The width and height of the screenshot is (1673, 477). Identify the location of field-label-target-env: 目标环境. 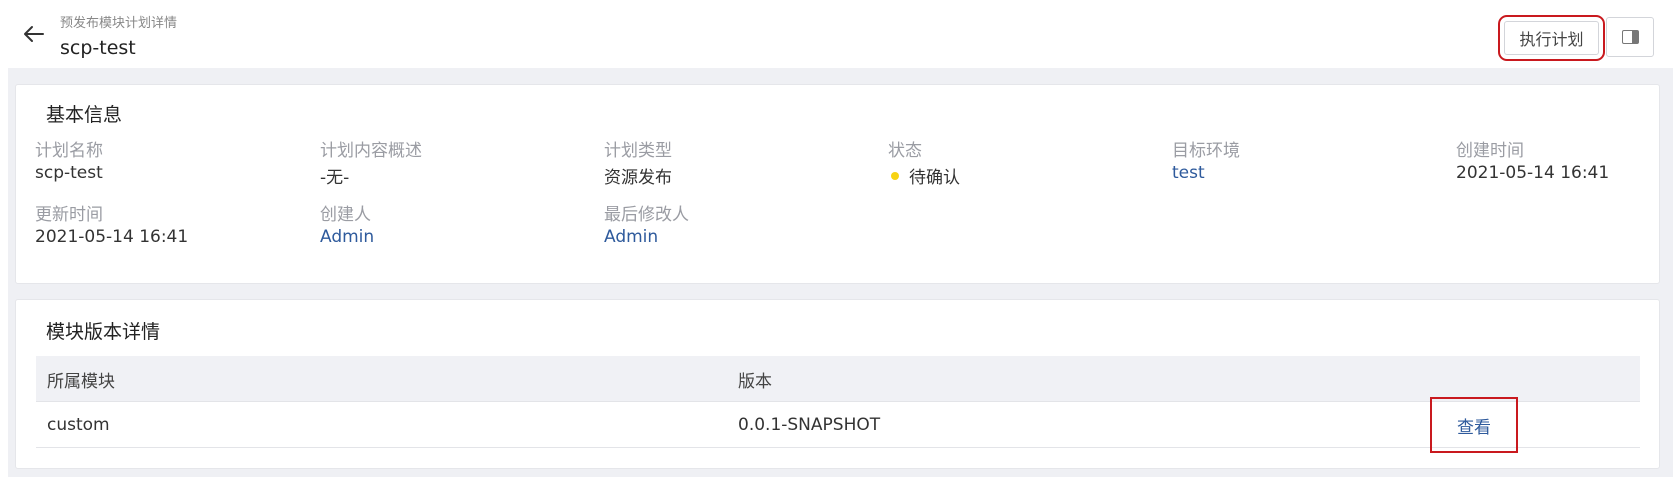
(1206, 151).